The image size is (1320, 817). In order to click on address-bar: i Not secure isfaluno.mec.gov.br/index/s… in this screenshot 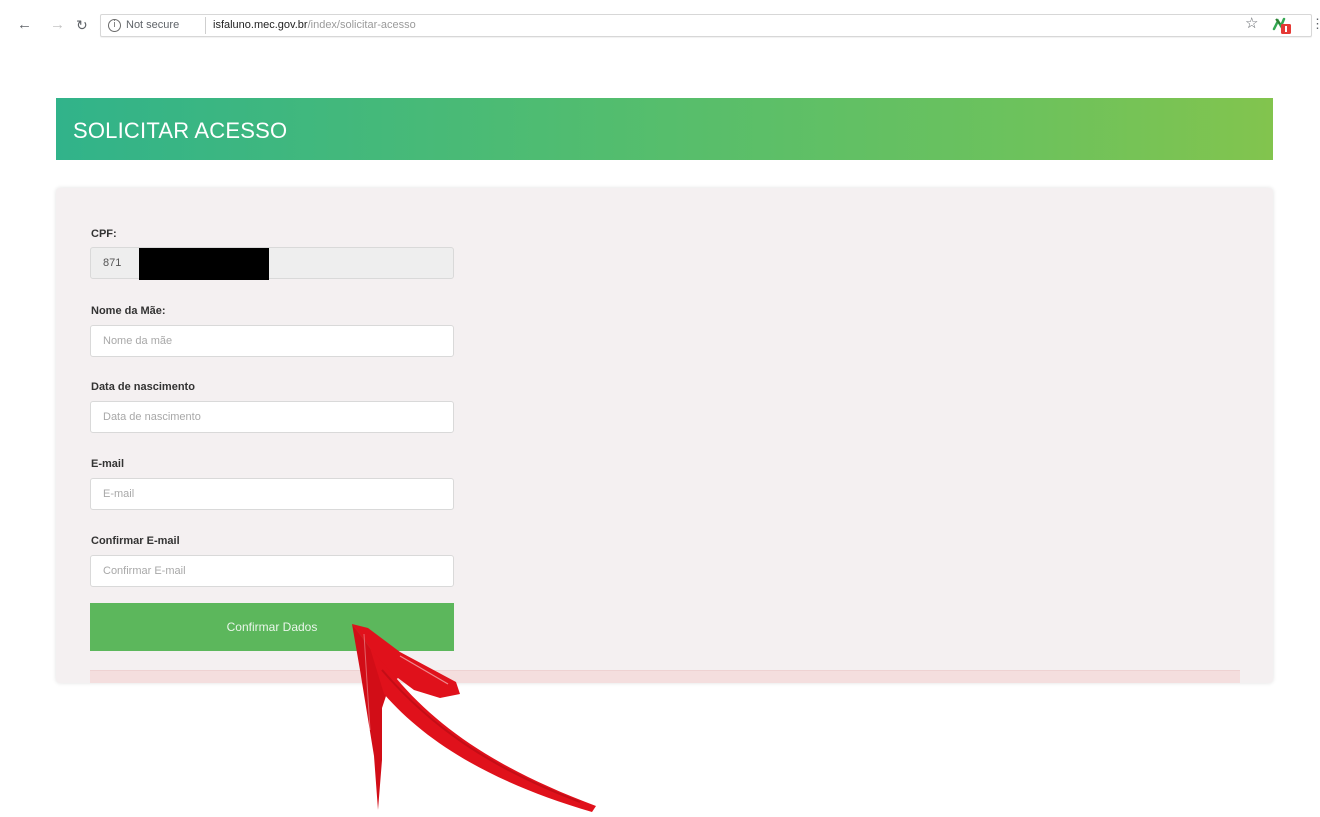, I will do `click(706, 25)`.